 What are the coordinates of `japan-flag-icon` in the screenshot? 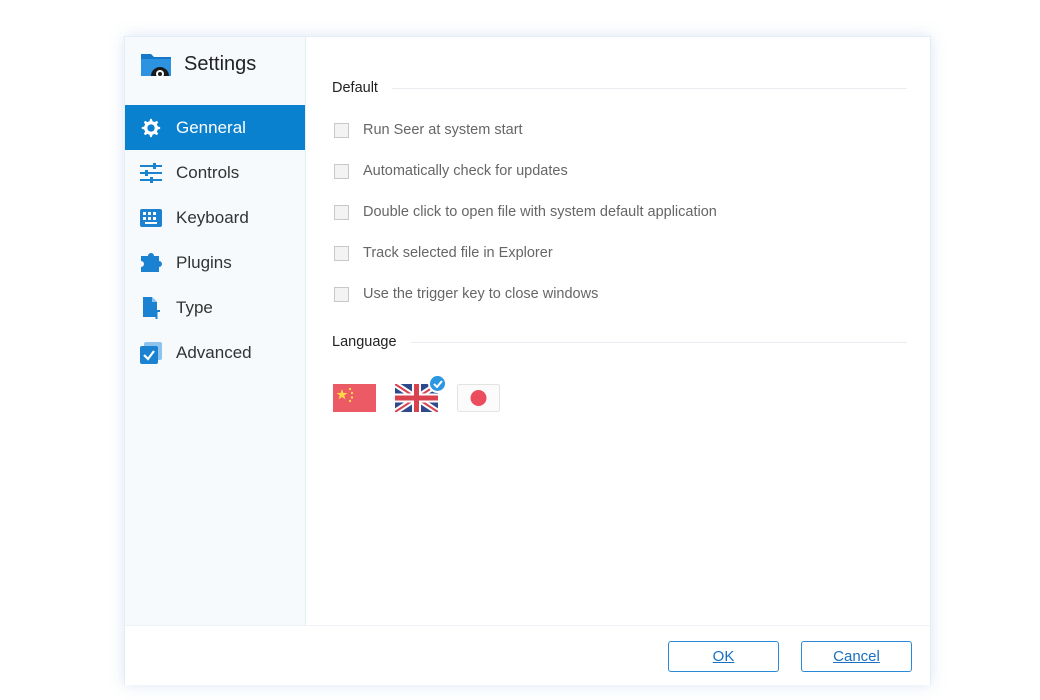 It's located at (478, 398).